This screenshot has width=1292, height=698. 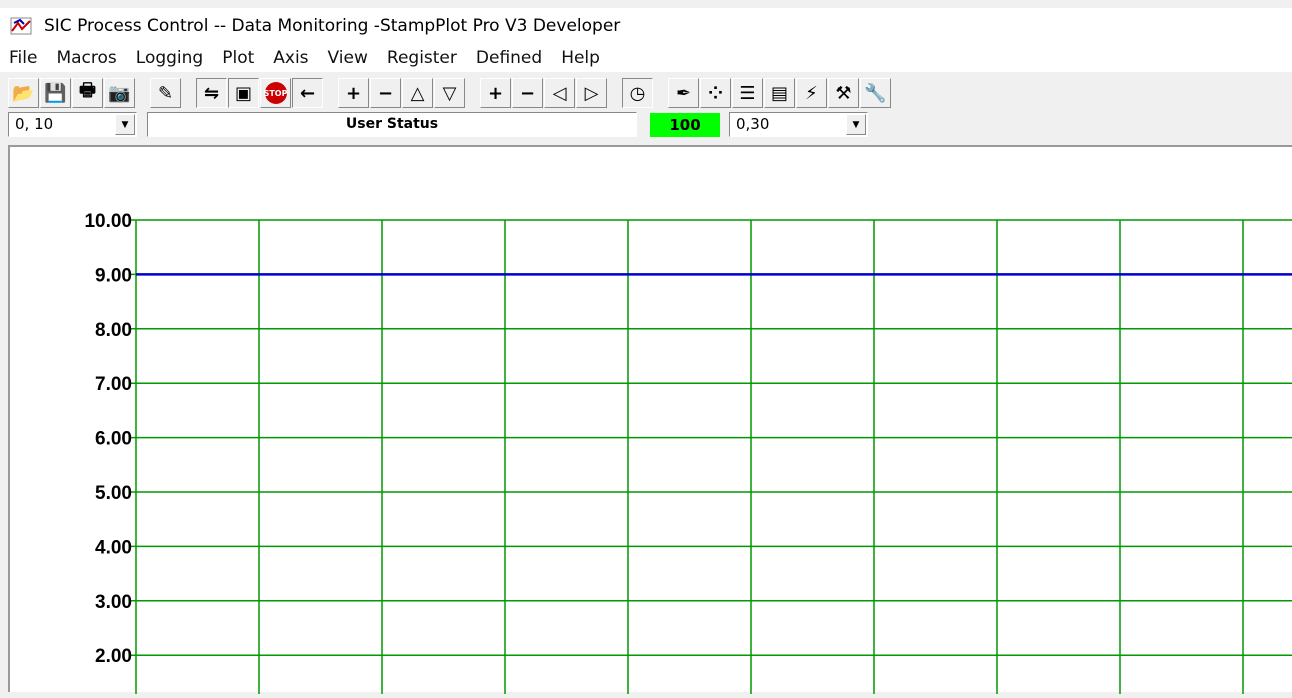 I want to click on shift-right-button: ▷, so click(x=591, y=93).